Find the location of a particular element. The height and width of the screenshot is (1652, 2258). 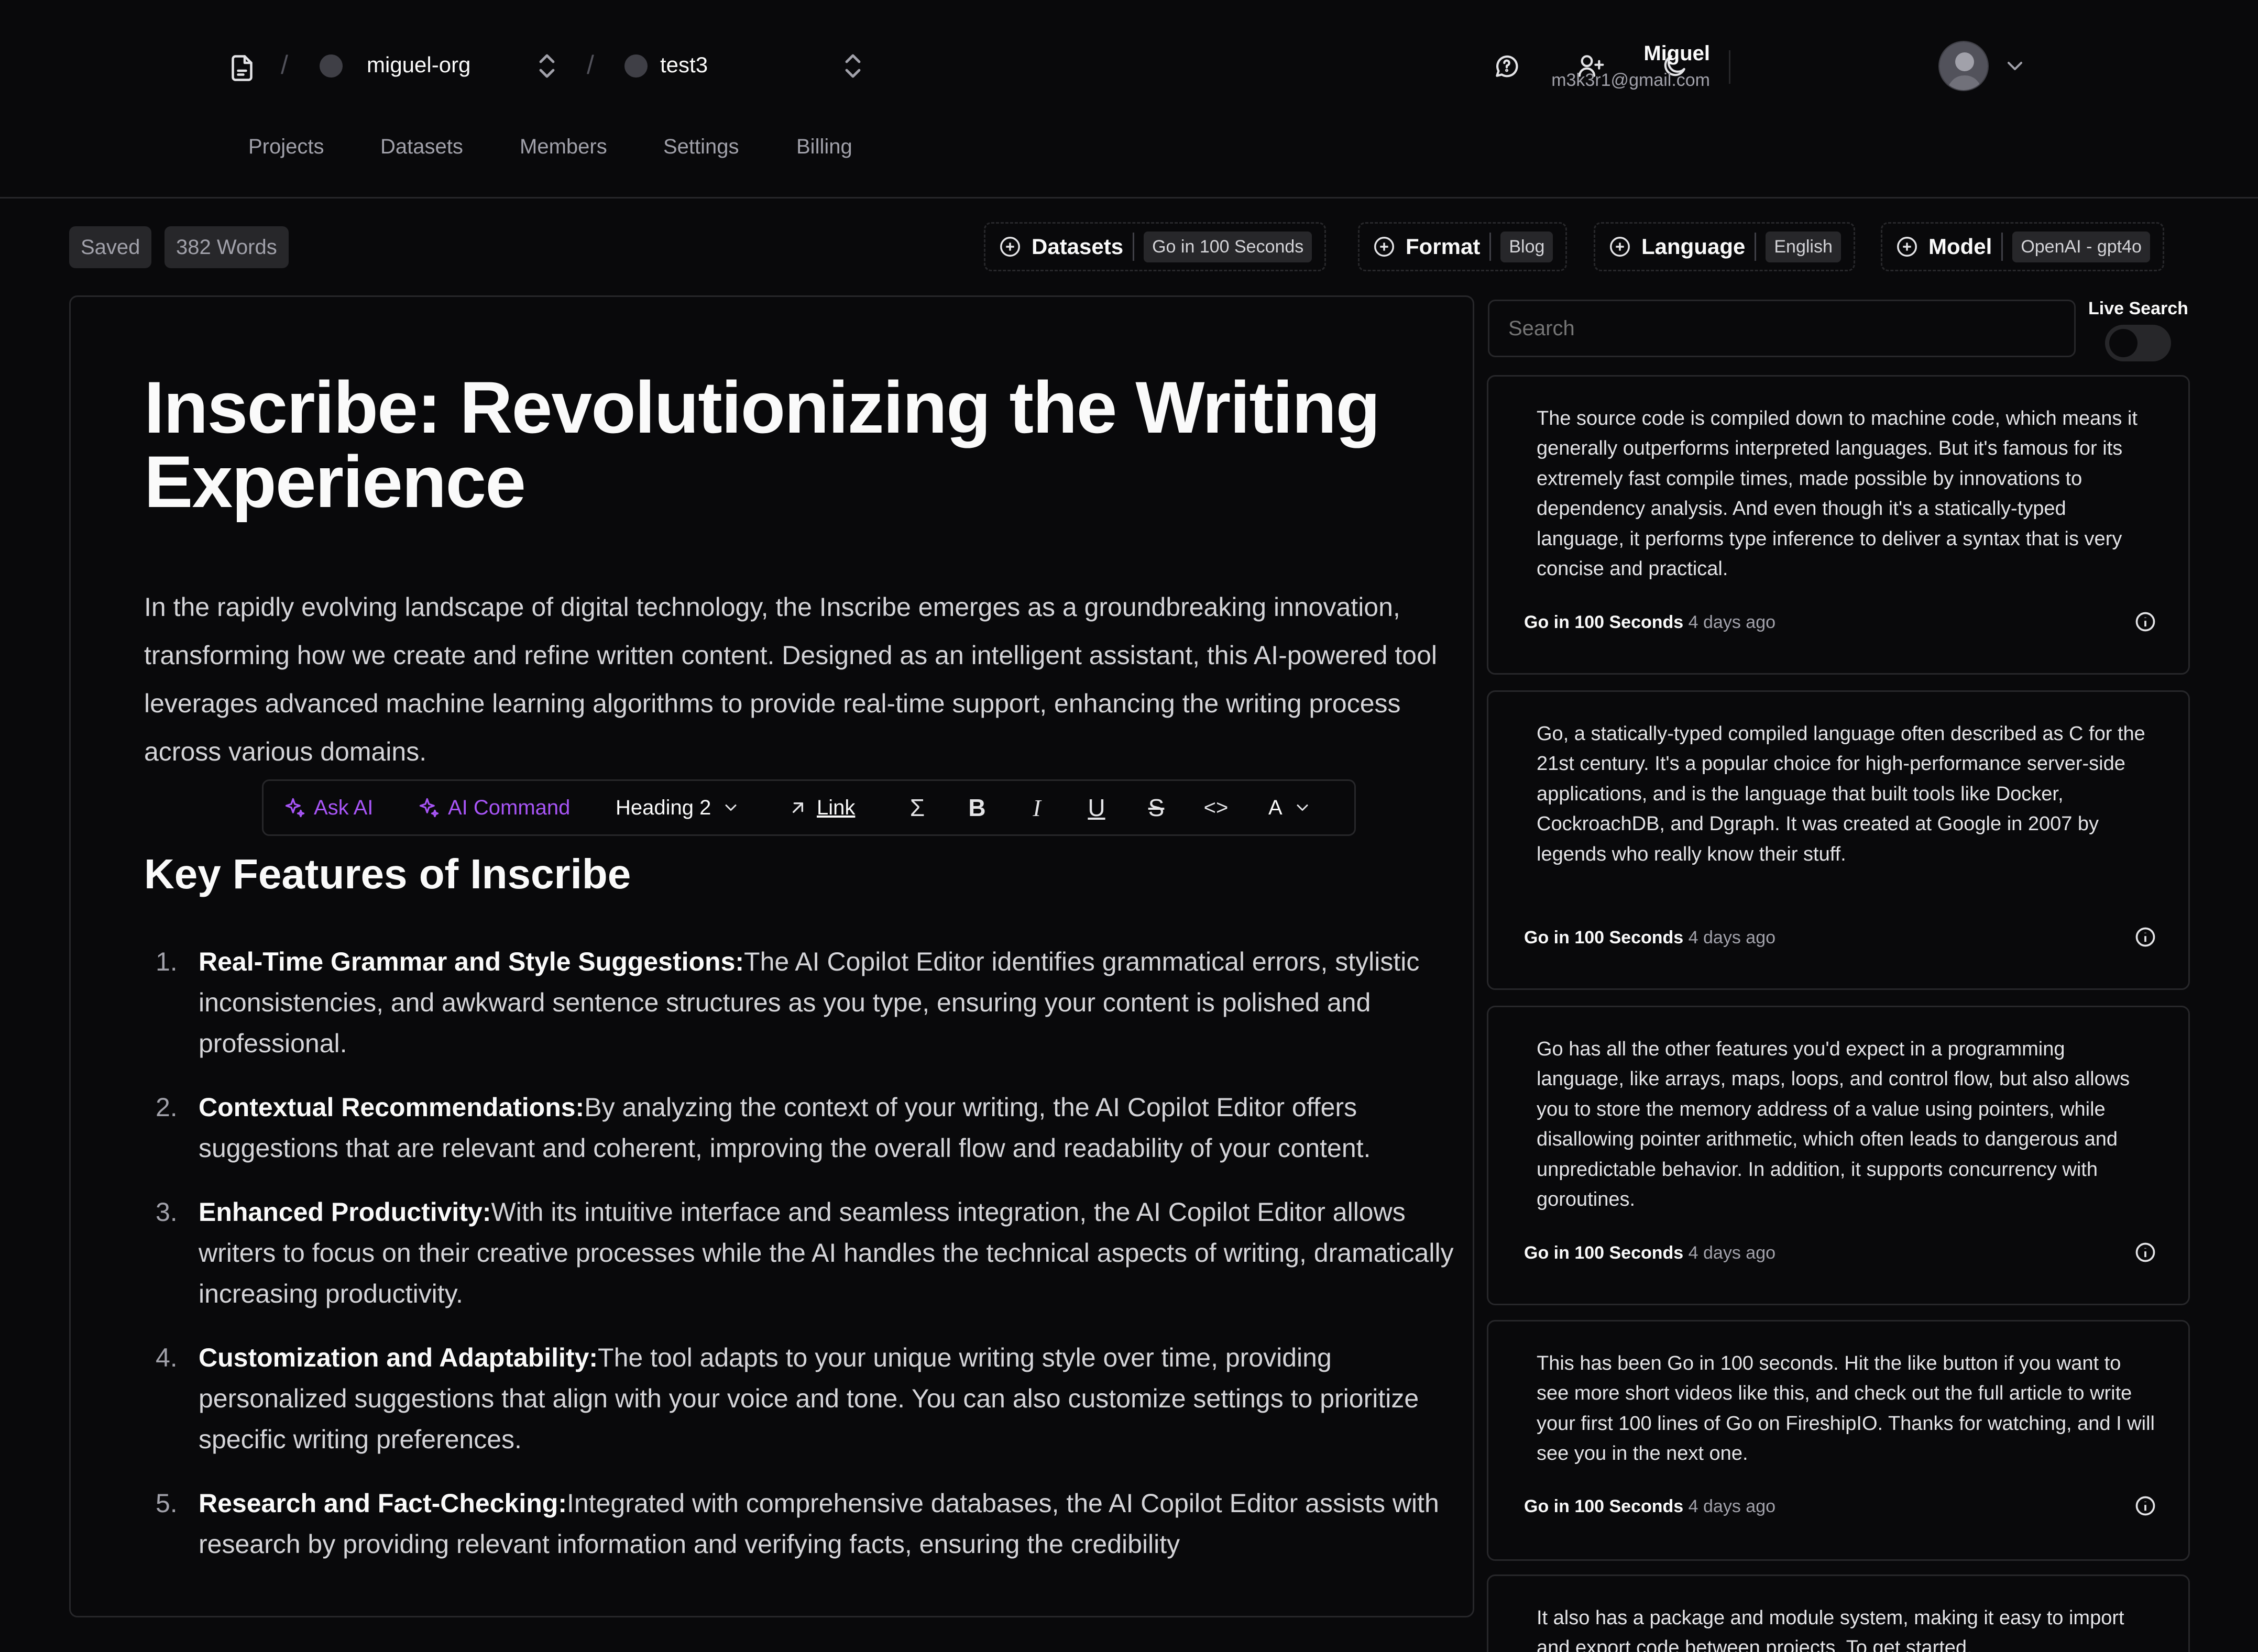

word-count-badge: 382 Words is located at coordinates (227, 247).